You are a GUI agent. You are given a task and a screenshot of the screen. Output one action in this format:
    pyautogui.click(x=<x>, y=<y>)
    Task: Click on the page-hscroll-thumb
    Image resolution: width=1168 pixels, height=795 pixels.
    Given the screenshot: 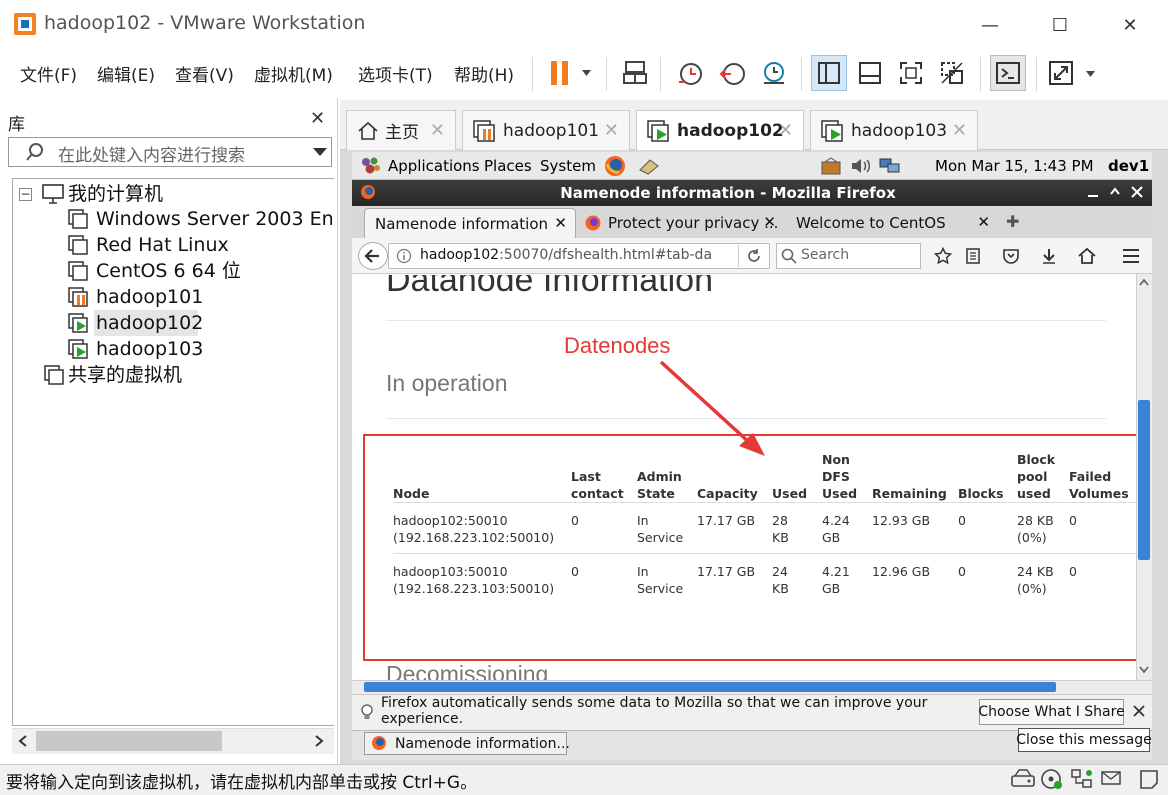 What is the action you would take?
    pyautogui.click(x=710, y=687)
    